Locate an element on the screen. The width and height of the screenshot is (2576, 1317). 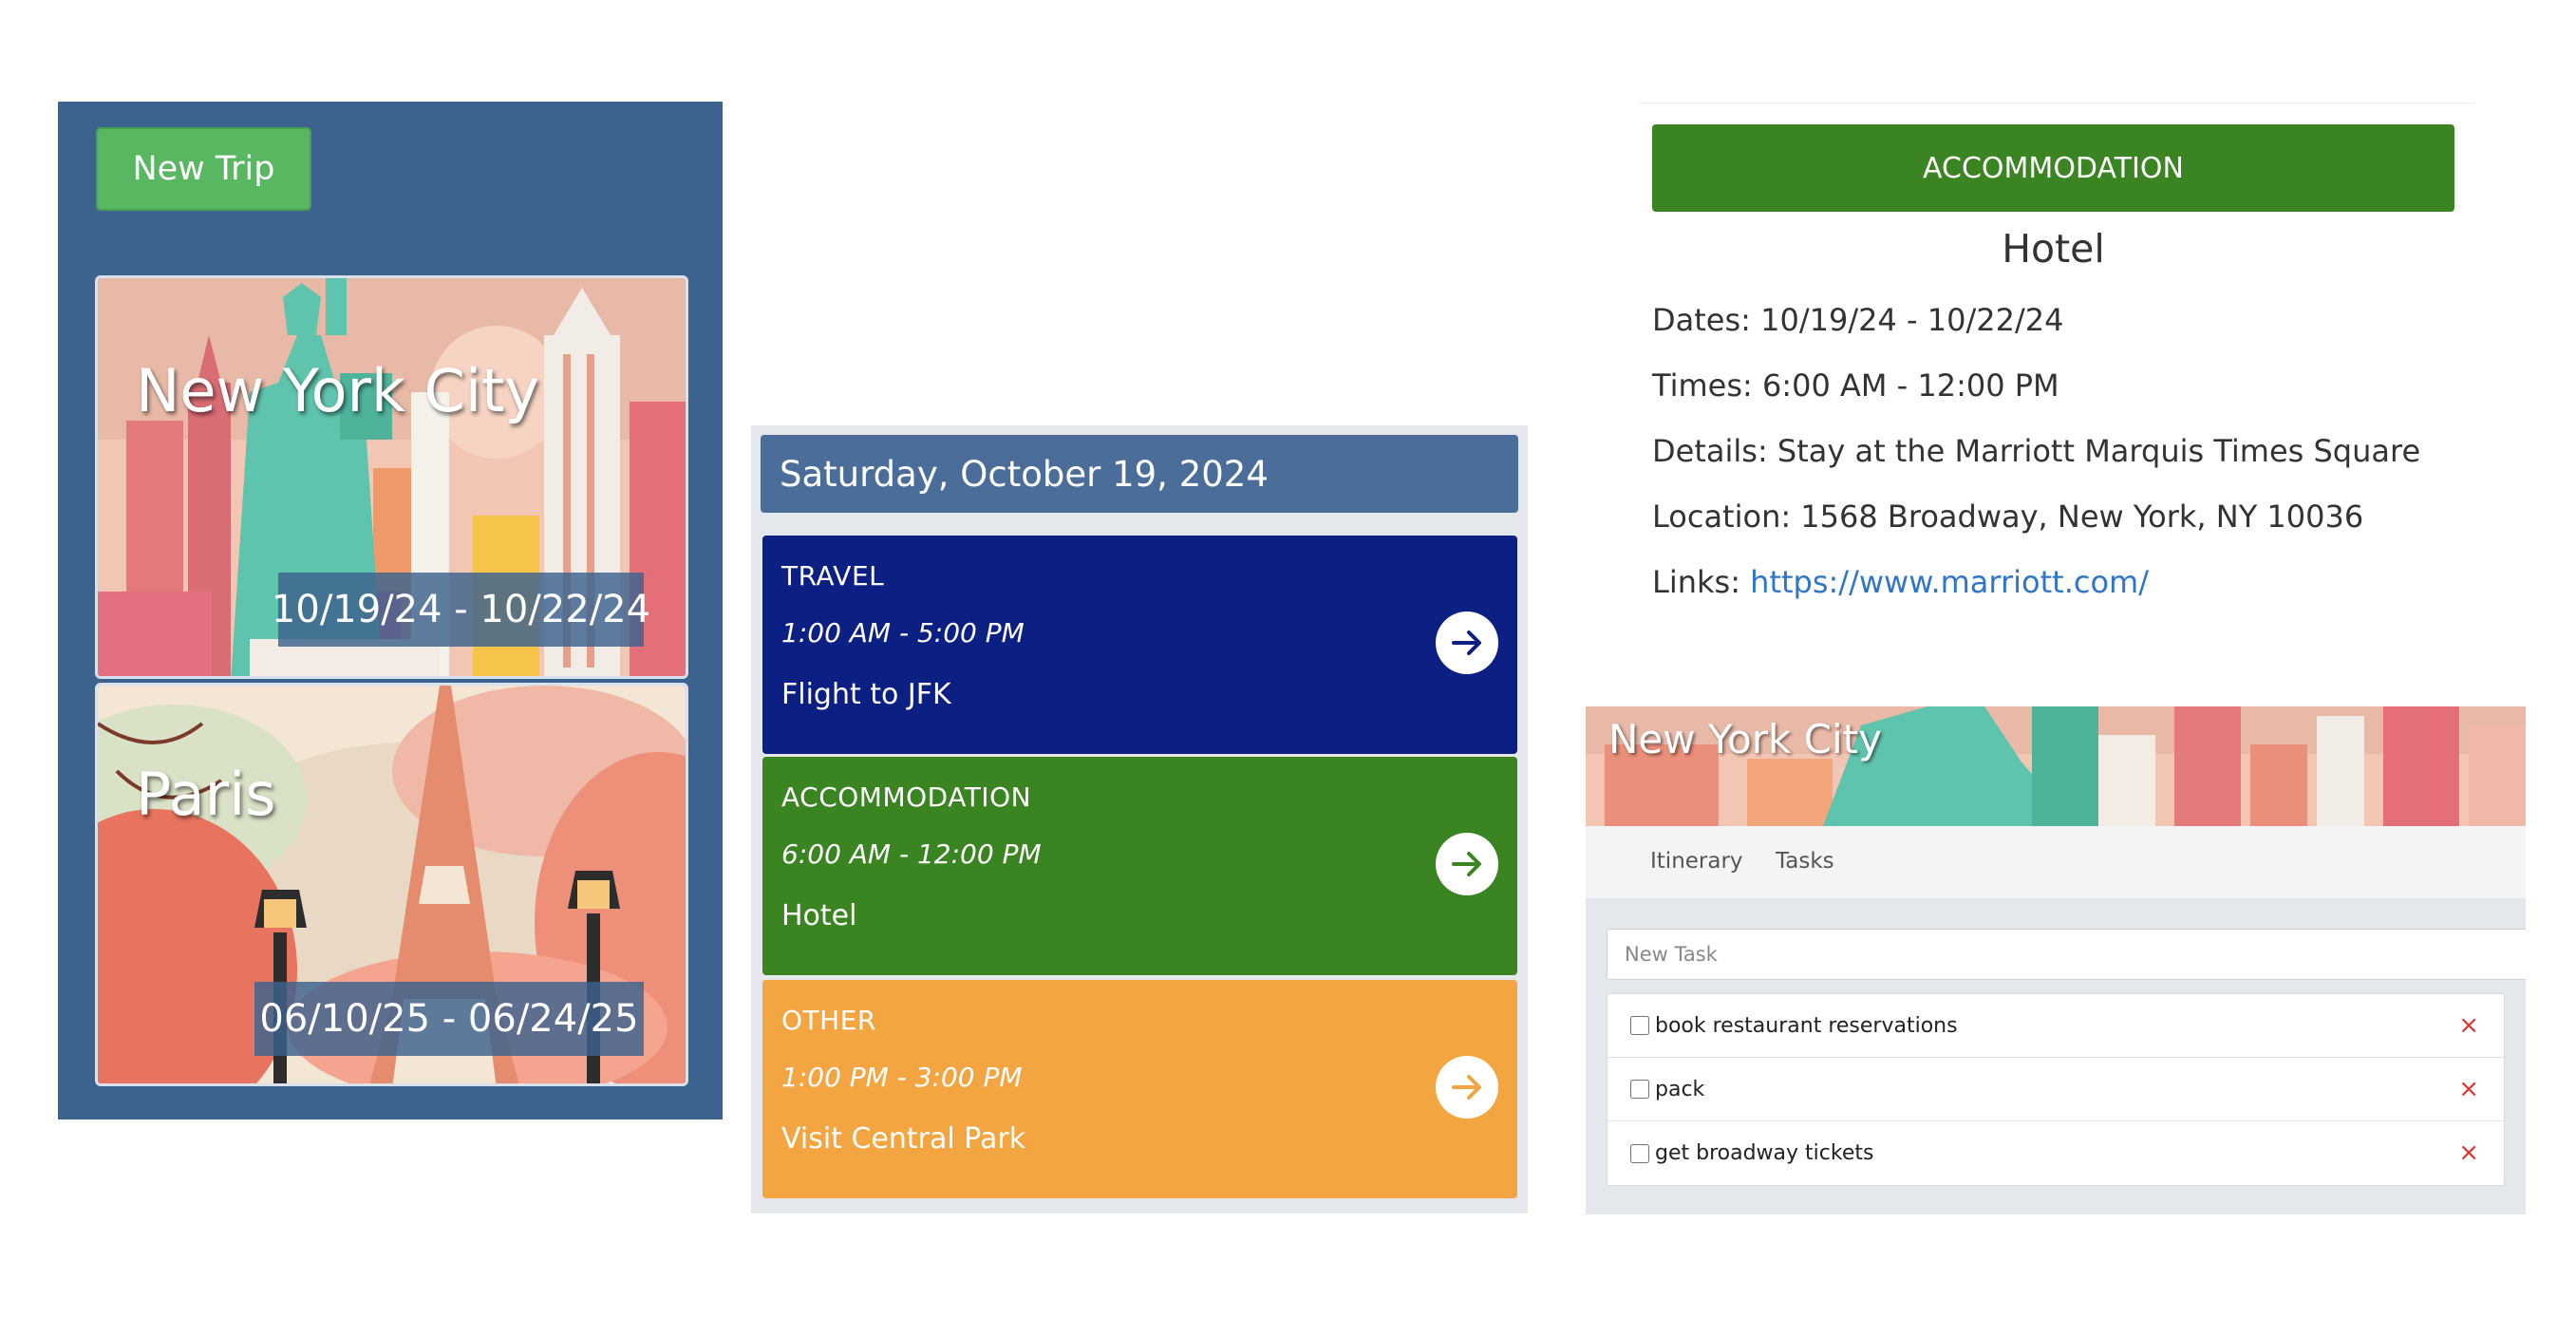
task-item: pack × is located at coordinates (2056, 1090).